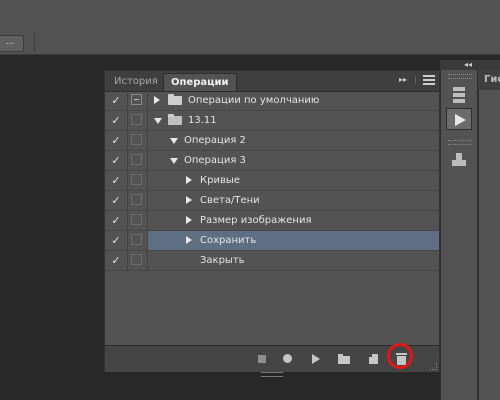 This screenshot has height=400, width=500. Describe the element at coordinates (215, 160) in the screenshot. I see `action-label: Операция 3` at that location.